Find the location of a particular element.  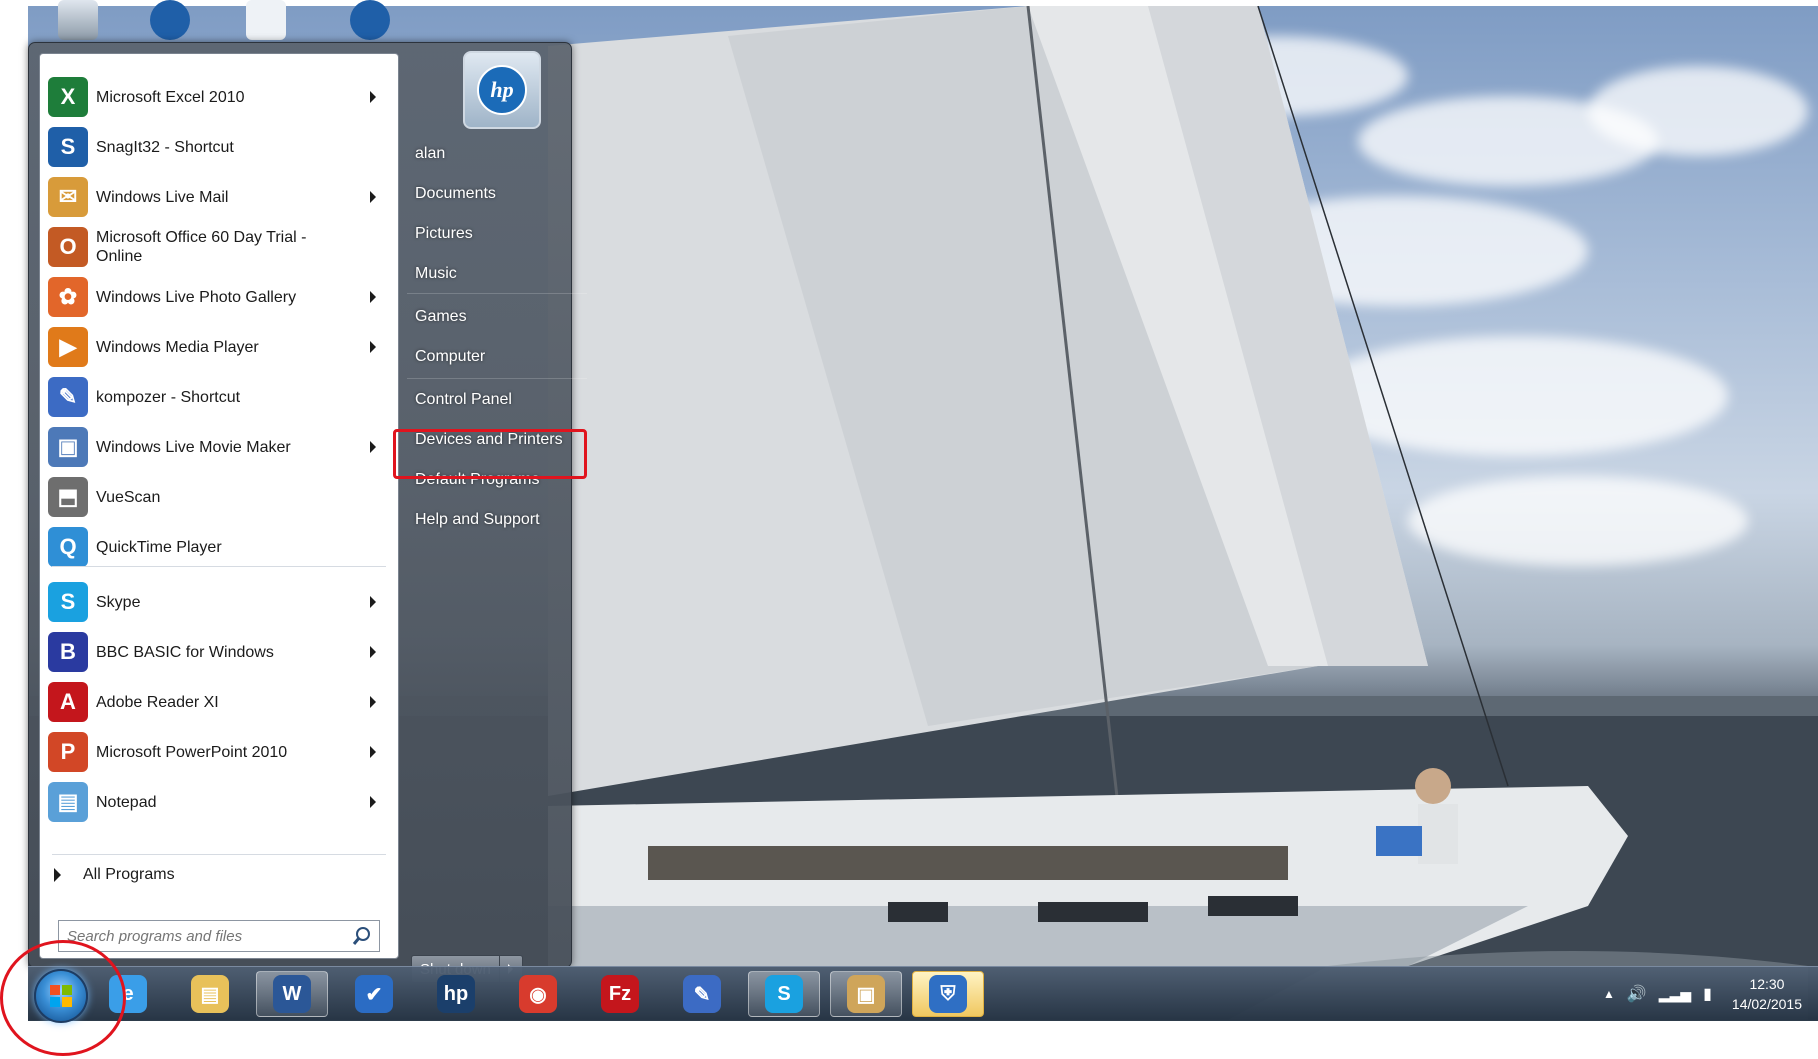

mail-icon: ✉ is located at coordinates (68, 197).